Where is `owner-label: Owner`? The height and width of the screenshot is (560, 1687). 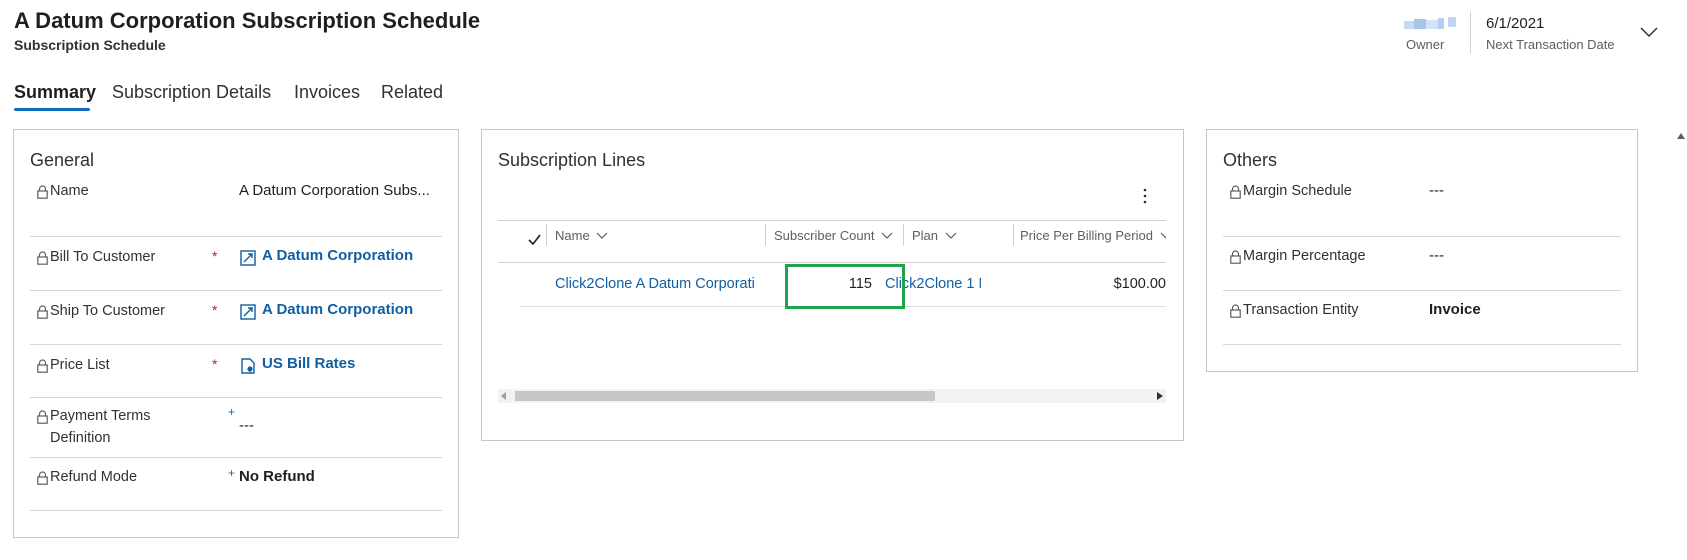
owner-label: Owner is located at coordinates (1425, 44).